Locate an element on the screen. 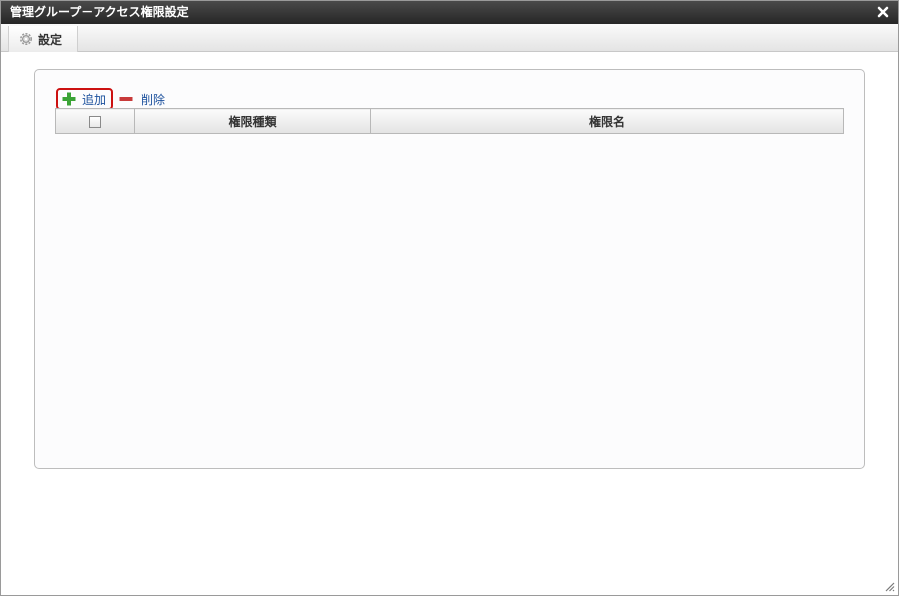 The height and width of the screenshot is (596, 899). select-all-checkbox is located at coordinates (95, 121).